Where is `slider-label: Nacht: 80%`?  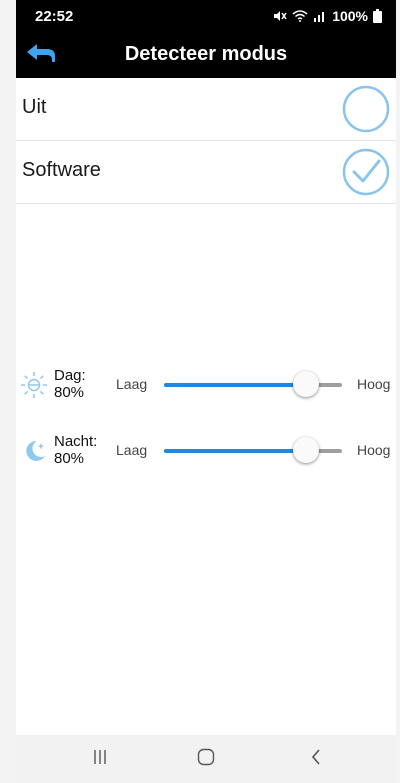 slider-label: Nacht: 80% is located at coordinates (84, 450).